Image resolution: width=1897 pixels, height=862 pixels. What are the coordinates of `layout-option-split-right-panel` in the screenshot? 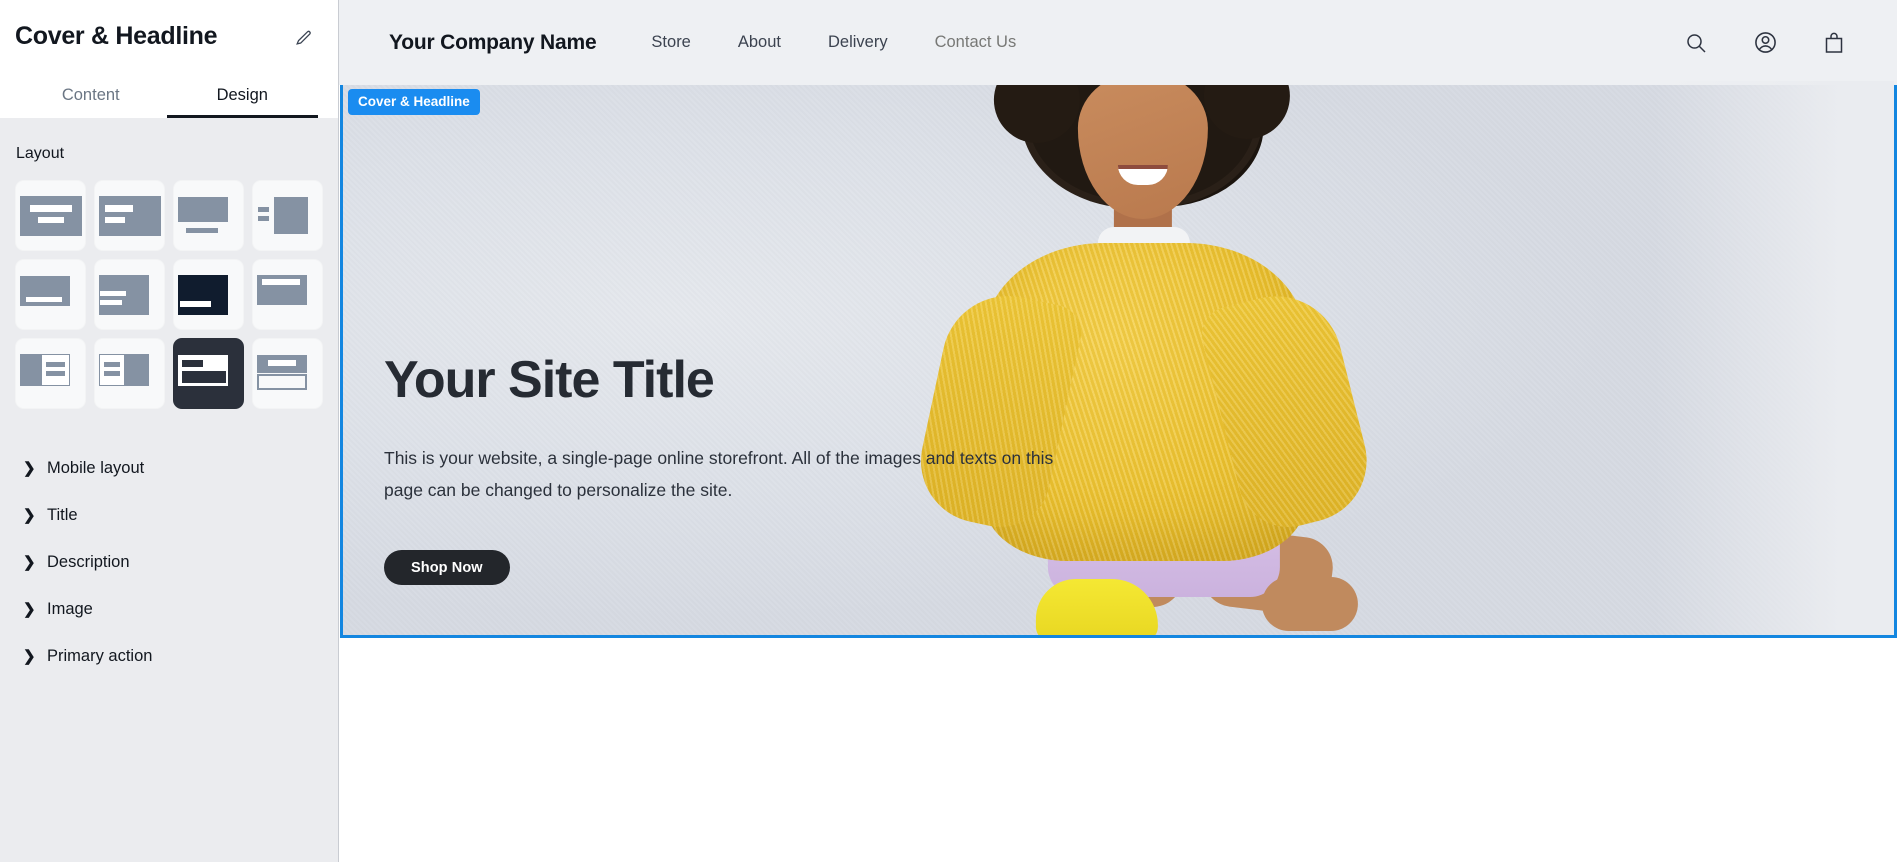 It's located at (50, 373).